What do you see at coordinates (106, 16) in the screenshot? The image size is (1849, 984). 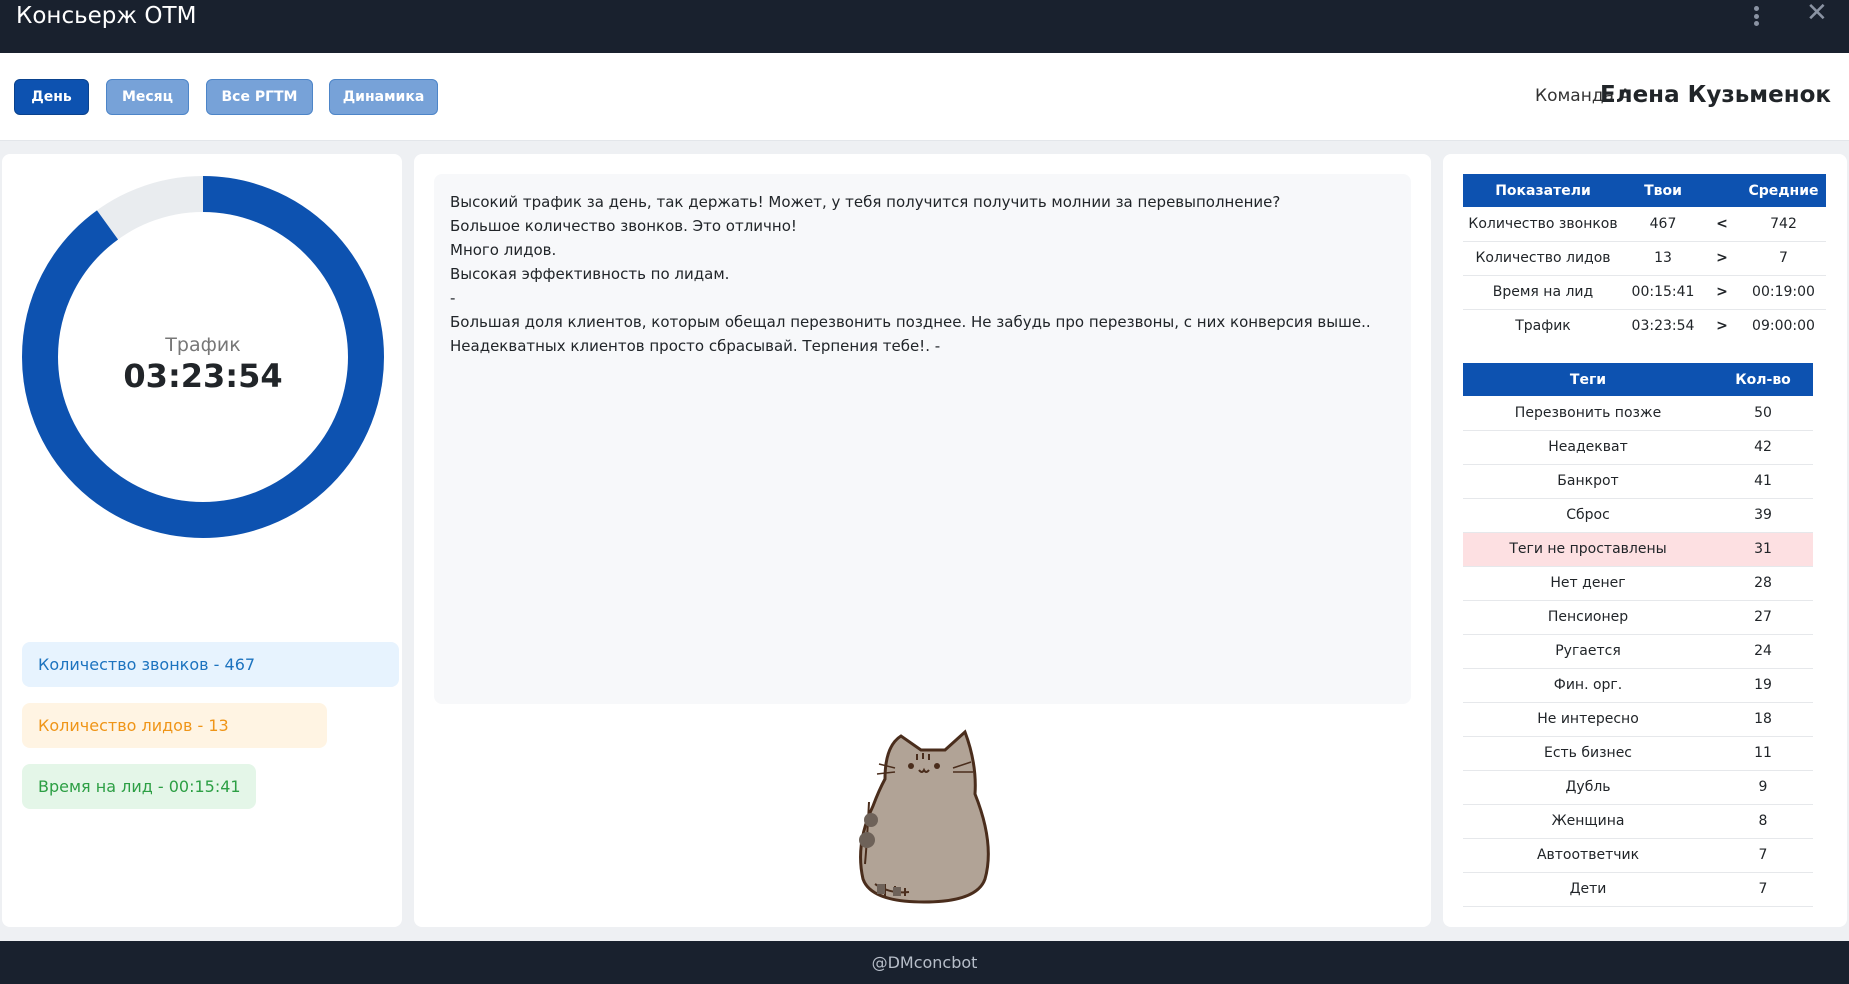 I see `app-title: Консьерж ОТМ` at bounding box center [106, 16].